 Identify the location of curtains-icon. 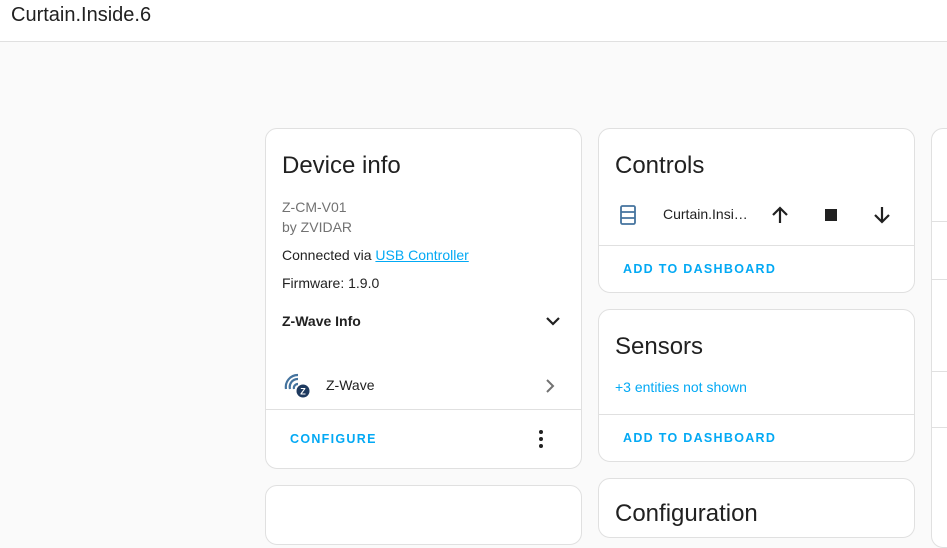
(628, 215).